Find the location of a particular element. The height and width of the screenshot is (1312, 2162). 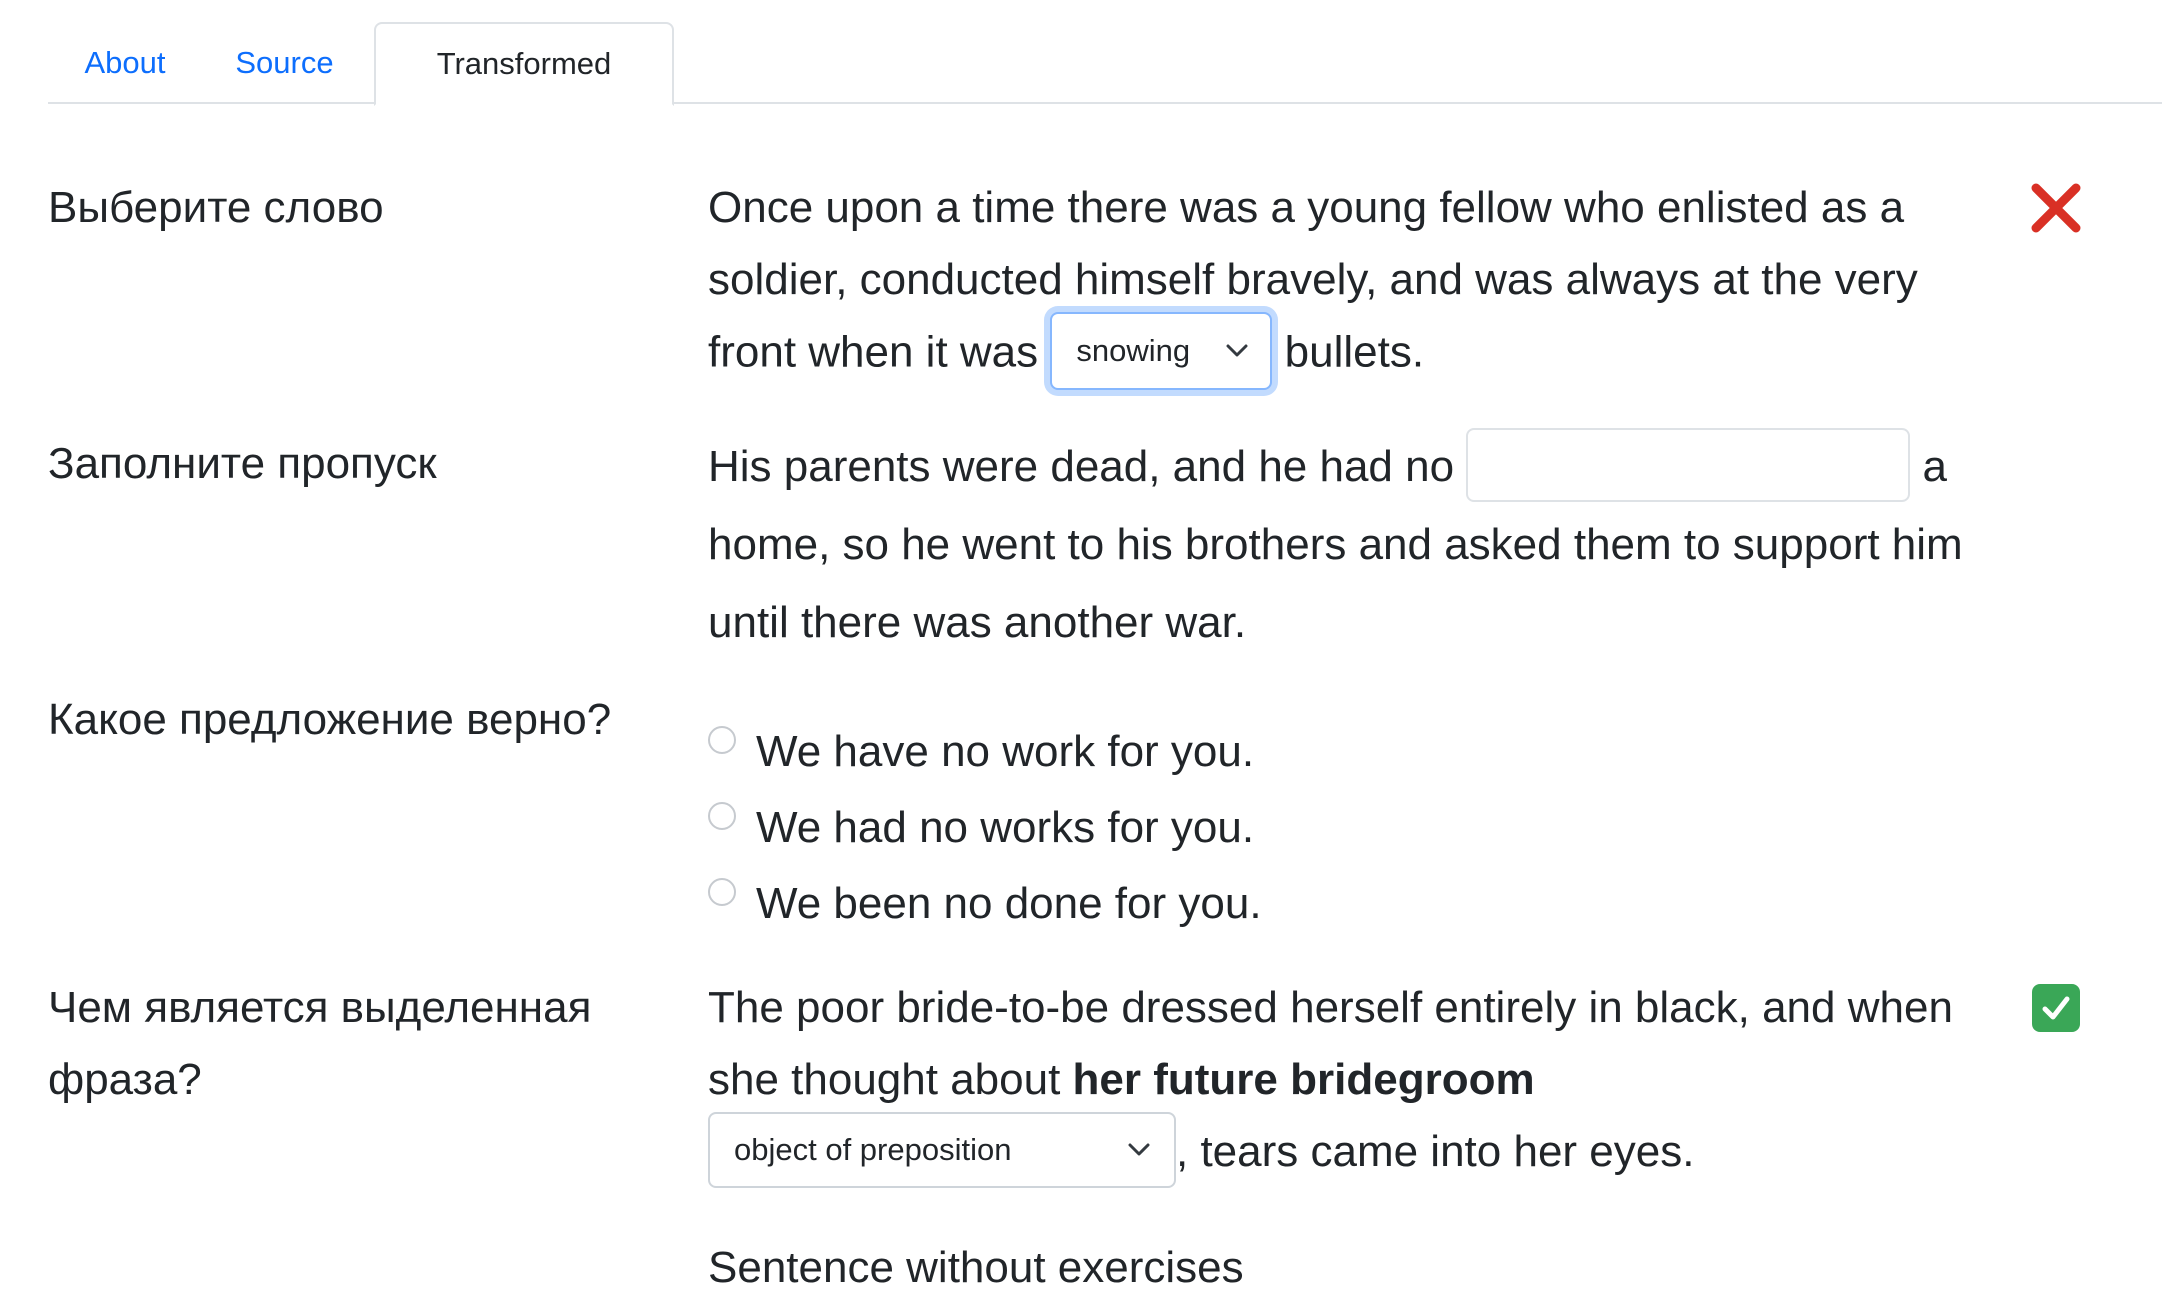

tab-transformed: Transformed is located at coordinates (524, 64).